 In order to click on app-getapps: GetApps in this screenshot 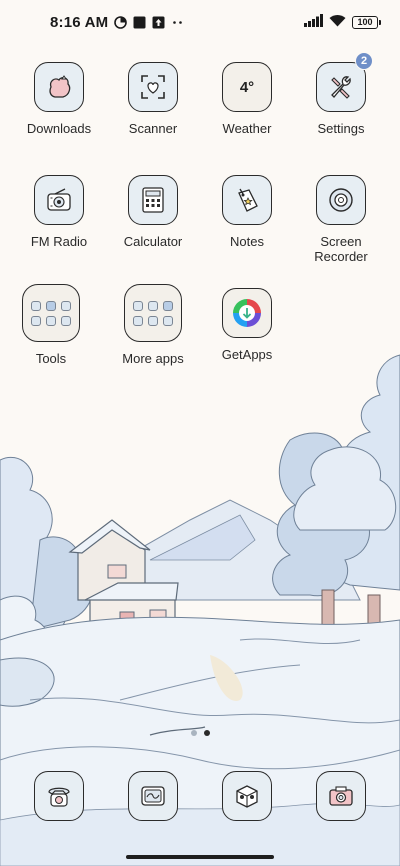, I will do `click(247, 325)`.